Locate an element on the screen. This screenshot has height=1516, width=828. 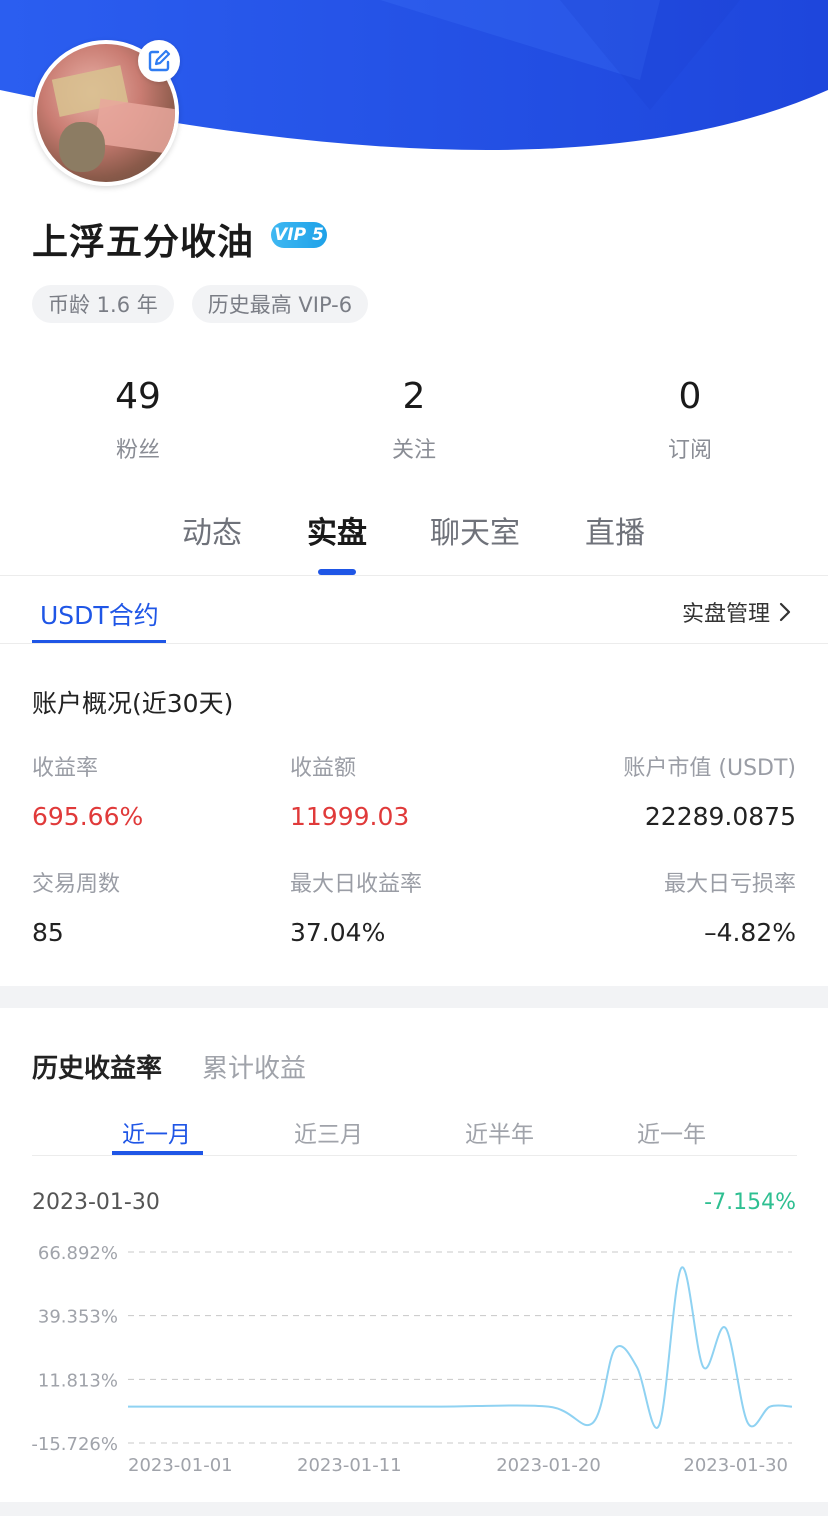
chevron-right-icon is located at coordinates (785, 612).